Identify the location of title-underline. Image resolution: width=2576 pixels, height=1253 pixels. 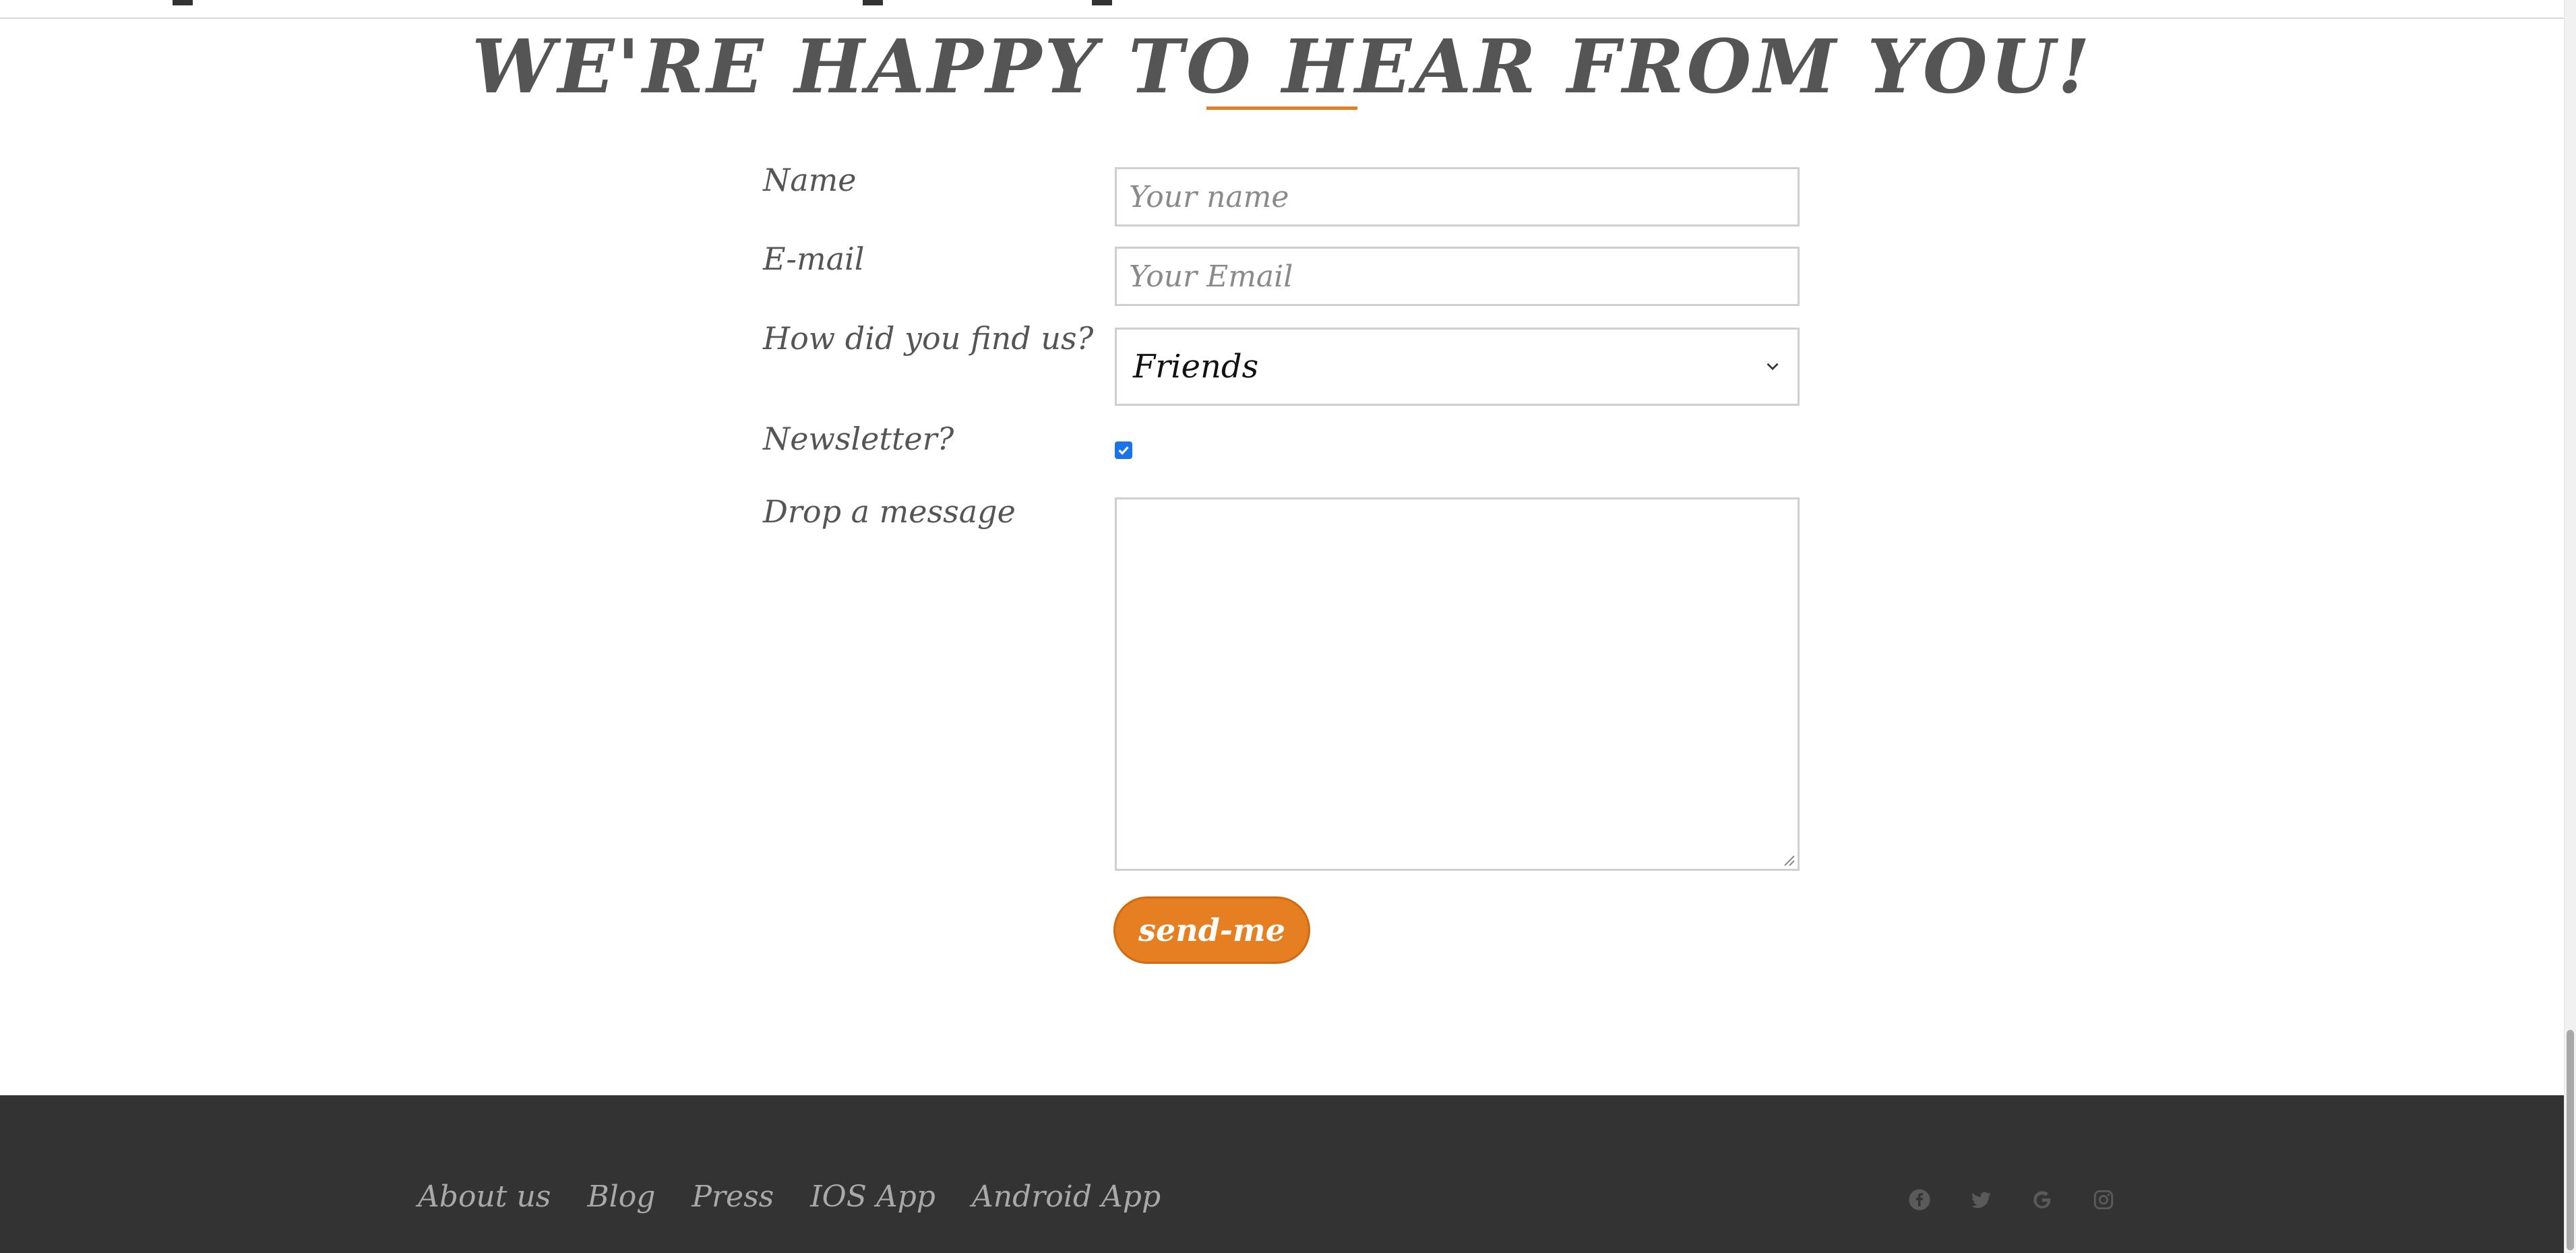
(1281, 108).